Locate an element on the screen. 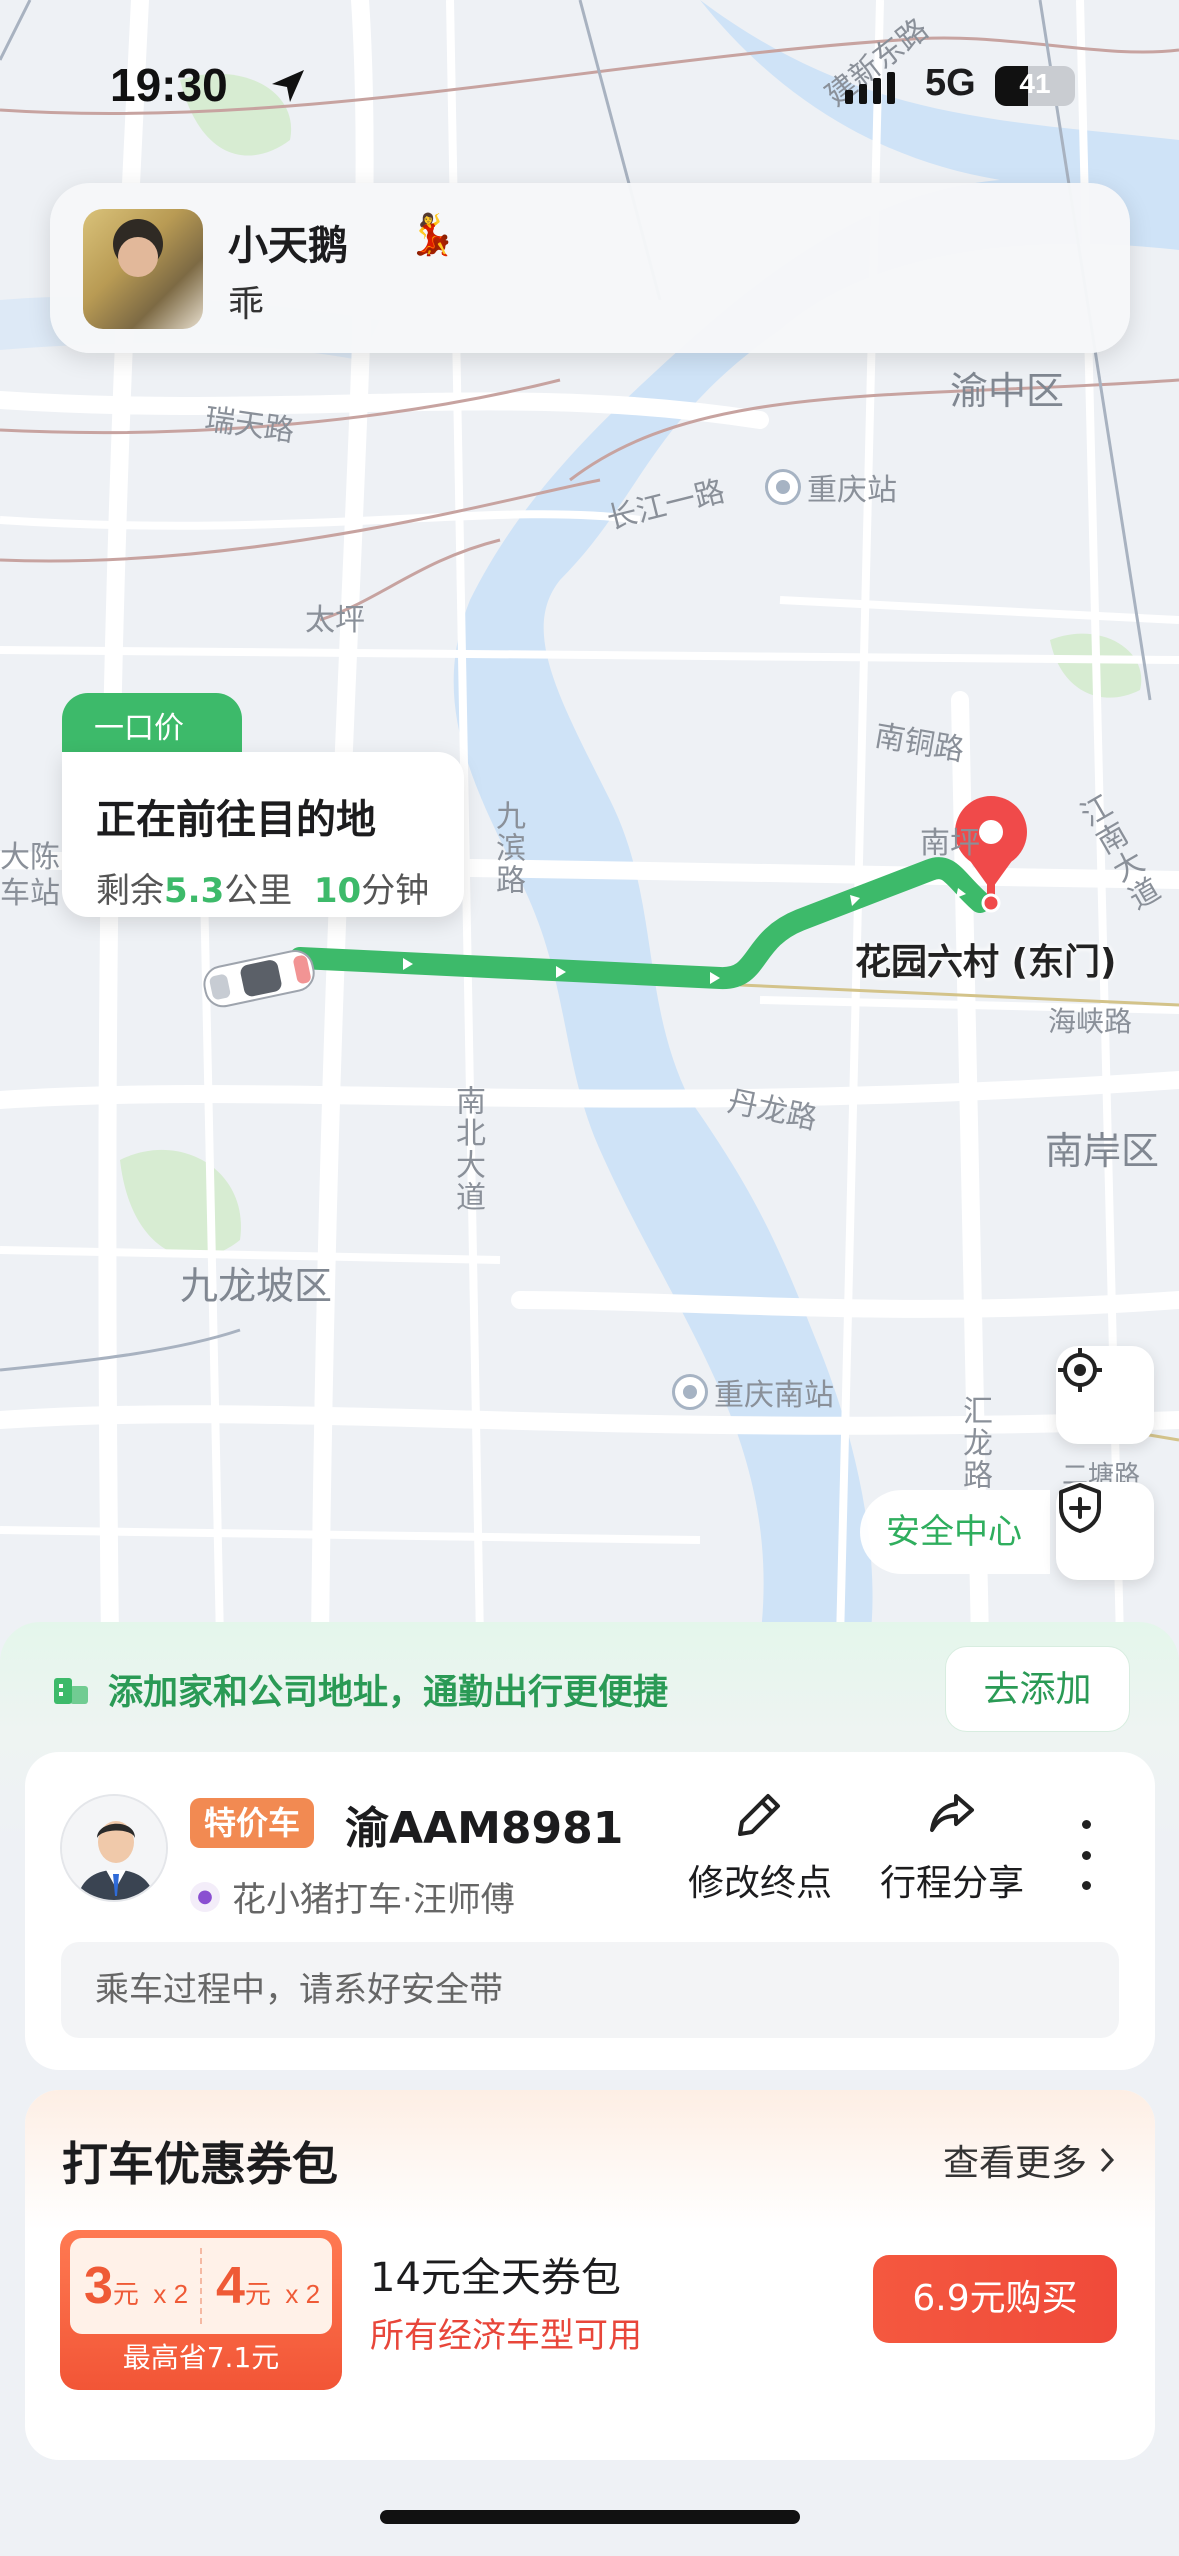 This screenshot has height=2556, width=1179. map-label: 南北大道 is located at coordinates (467, 1149).